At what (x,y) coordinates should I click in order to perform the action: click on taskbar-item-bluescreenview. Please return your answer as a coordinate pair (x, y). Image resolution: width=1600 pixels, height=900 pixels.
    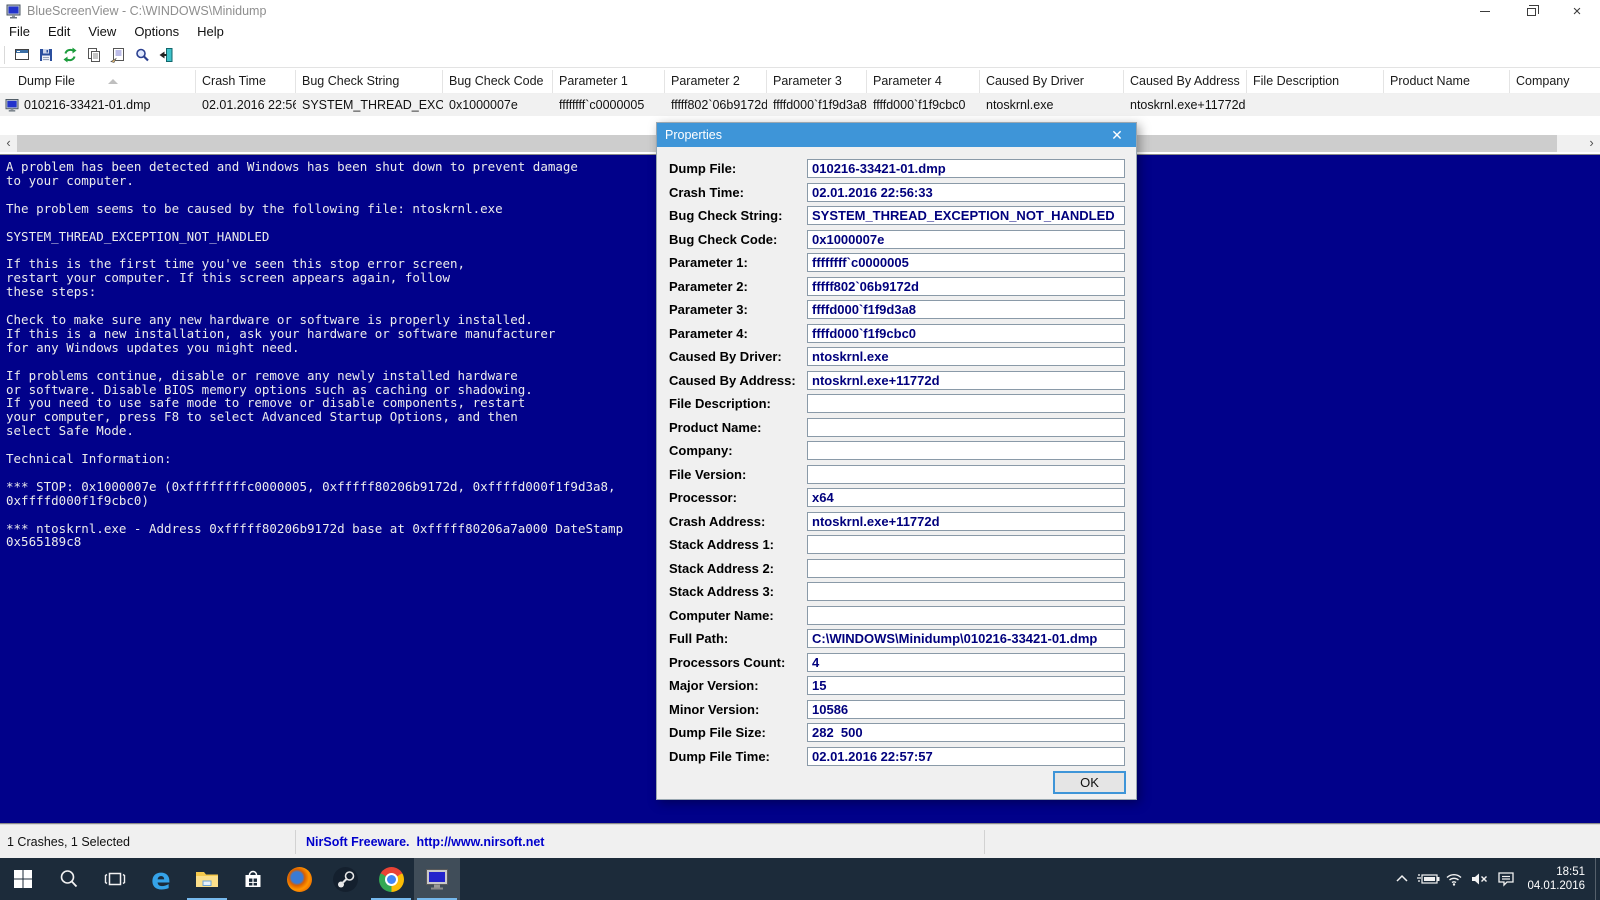
    Looking at the image, I should click on (437, 879).